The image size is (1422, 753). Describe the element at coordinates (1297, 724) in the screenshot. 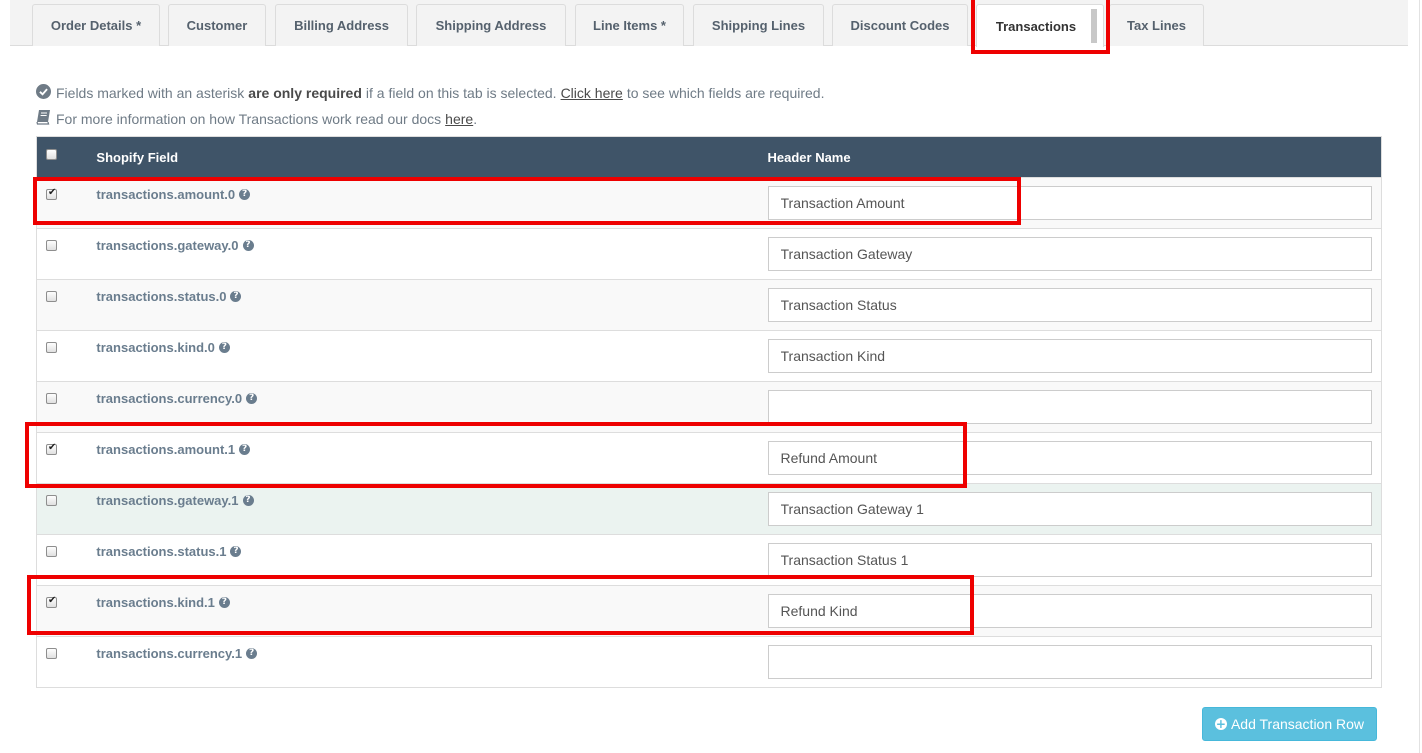

I see `add-button-label: Add Transaction Row` at that location.